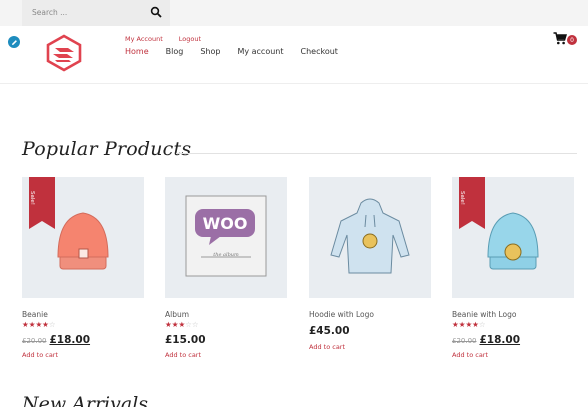 The image size is (588, 407). I want to click on nav-checkout: Checkout, so click(319, 51).